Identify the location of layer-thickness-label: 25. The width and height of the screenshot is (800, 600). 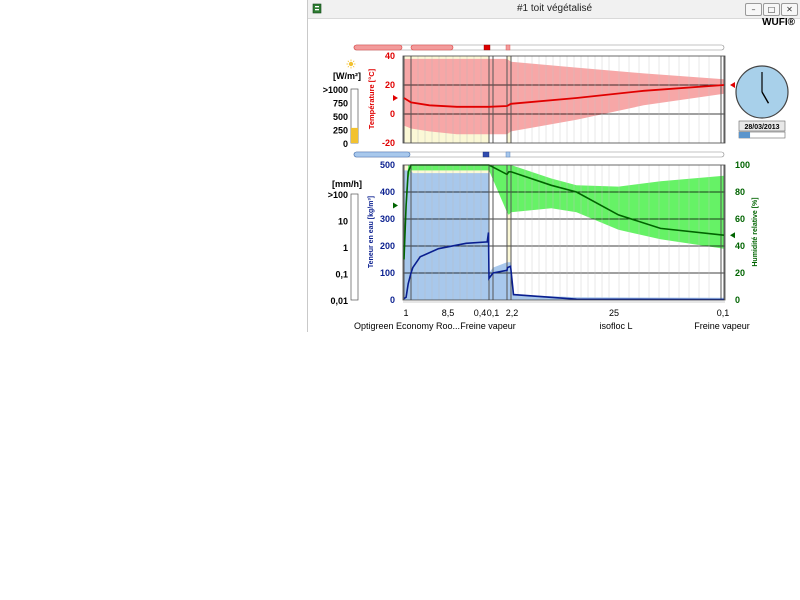
(614, 313).